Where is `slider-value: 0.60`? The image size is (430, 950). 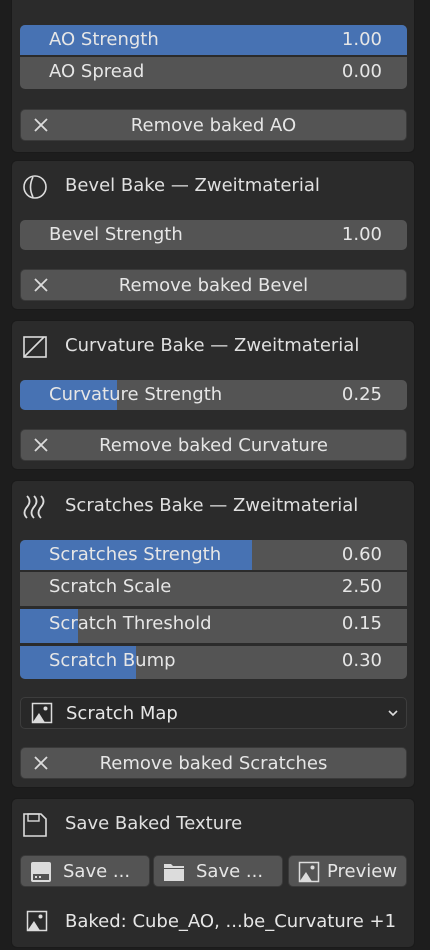
slider-value: 0.60 is located at coordinates (361, 554).